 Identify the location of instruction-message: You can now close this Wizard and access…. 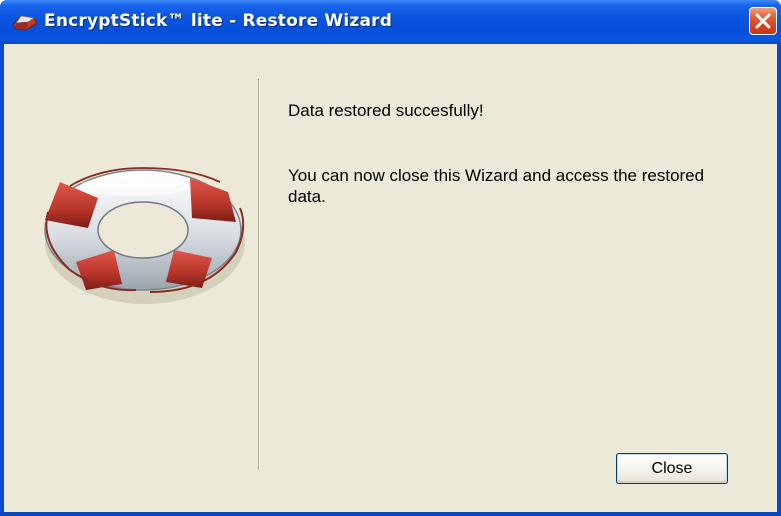
(496, 186).